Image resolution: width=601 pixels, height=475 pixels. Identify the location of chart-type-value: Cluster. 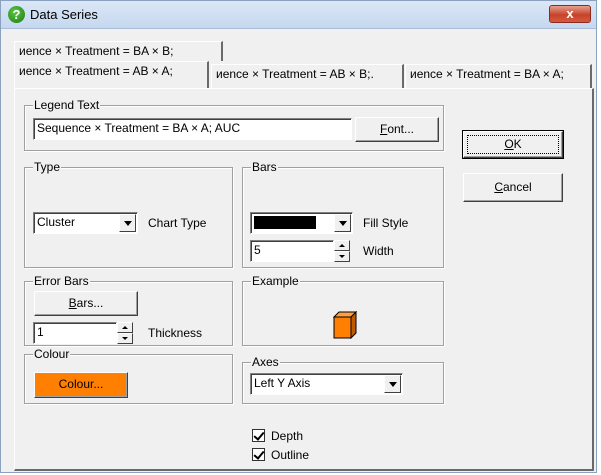
(56, 222).